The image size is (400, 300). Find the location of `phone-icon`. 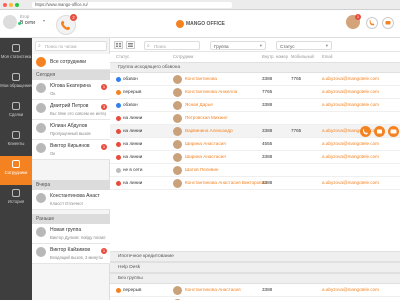

phone-icon is located at coordinates (365, 132).